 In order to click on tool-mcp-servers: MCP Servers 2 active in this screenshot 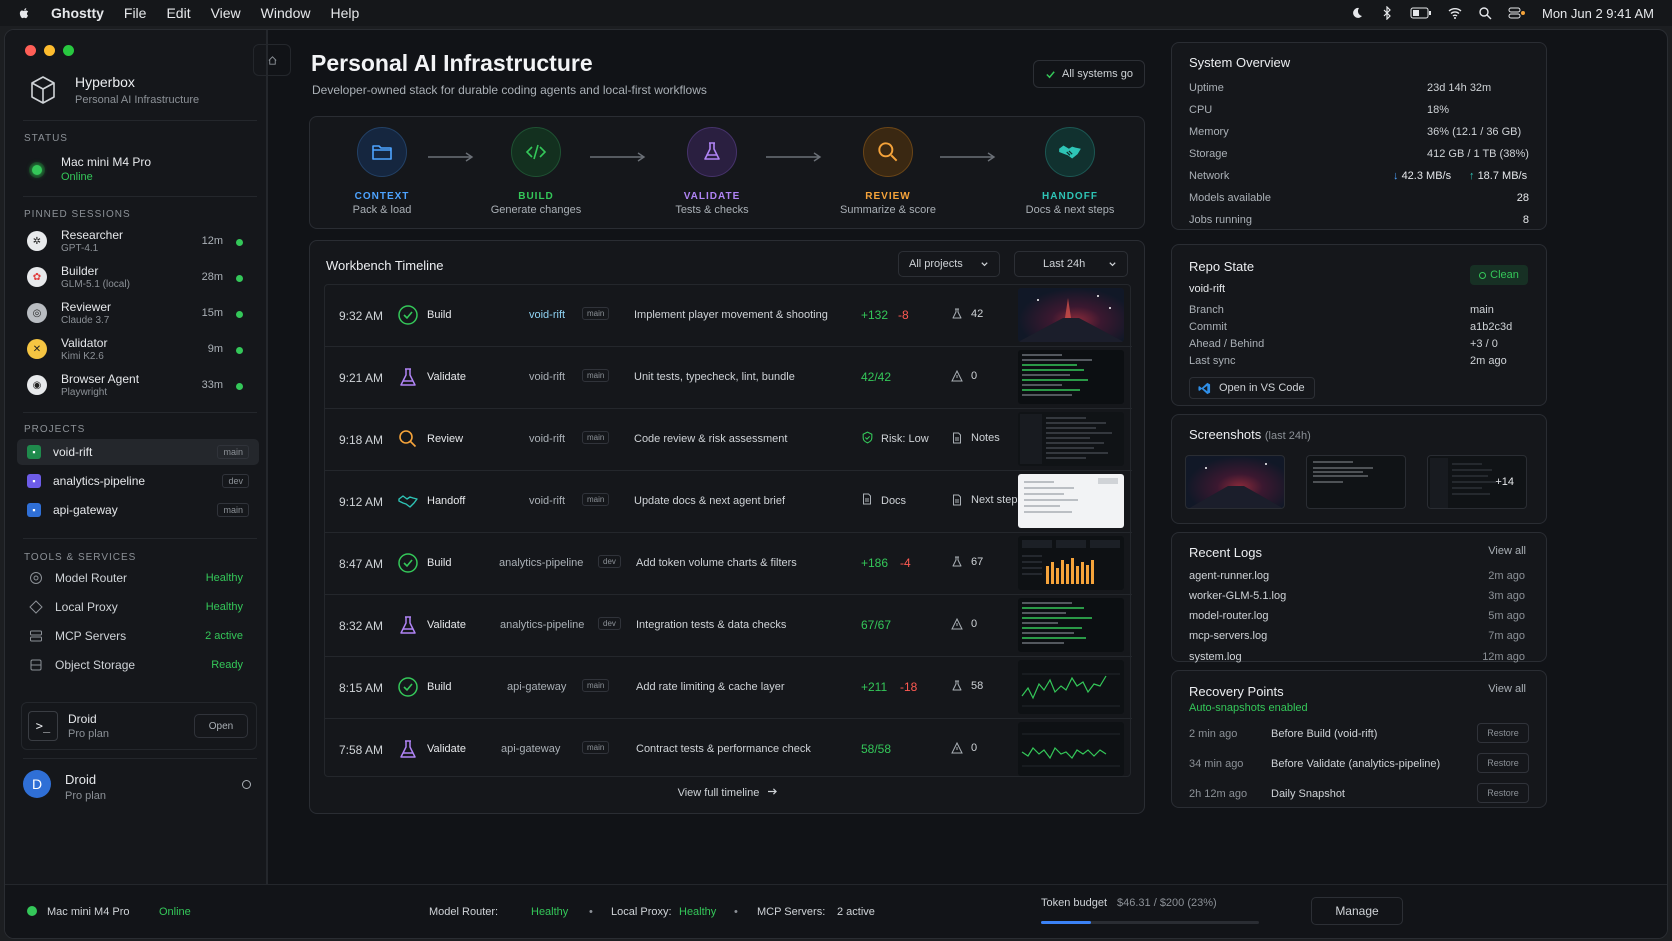, I will do `click(141, 636)`.